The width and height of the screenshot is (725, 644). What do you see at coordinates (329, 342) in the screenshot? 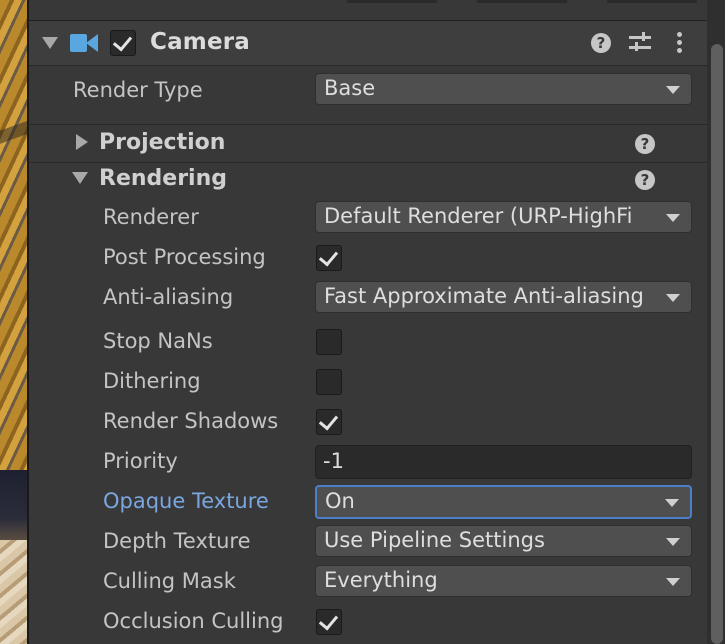
I see `stop-nans-checkbox` at bounding box center [329, 342].